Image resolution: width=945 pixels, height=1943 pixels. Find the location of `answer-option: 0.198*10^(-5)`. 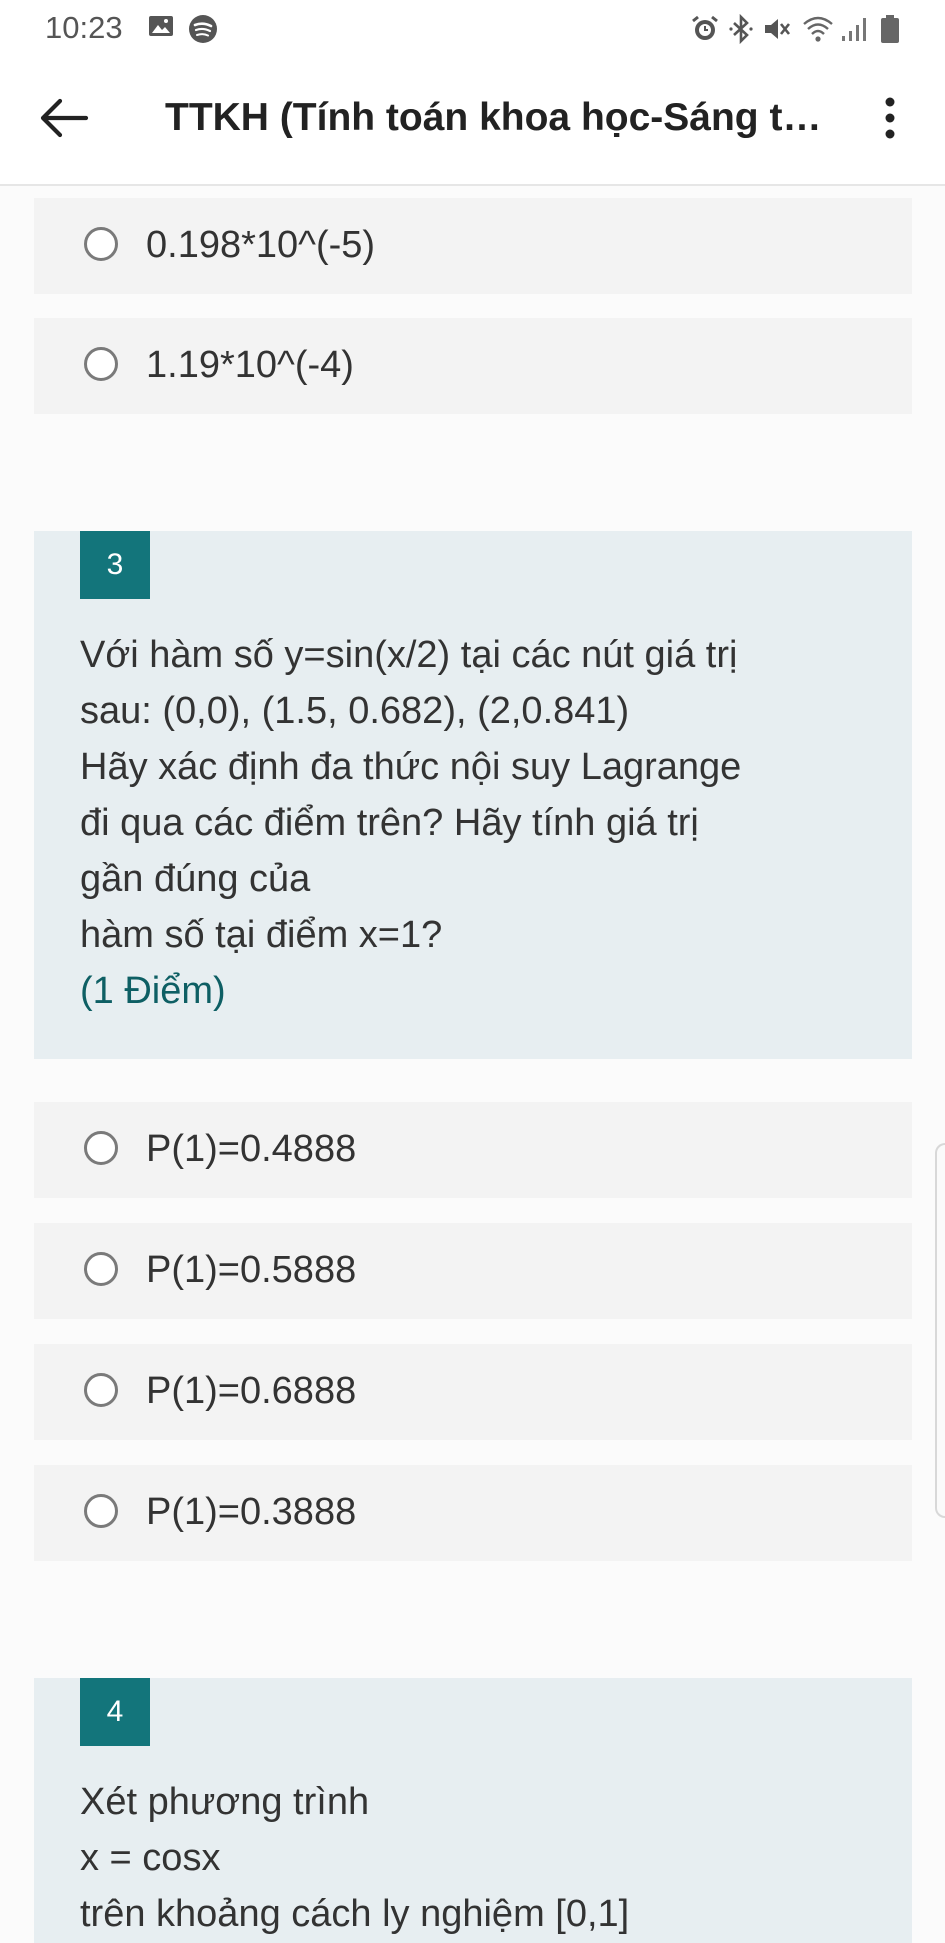

answer-option: 0.198*10^(-5) is located at coordinates (473, 246).